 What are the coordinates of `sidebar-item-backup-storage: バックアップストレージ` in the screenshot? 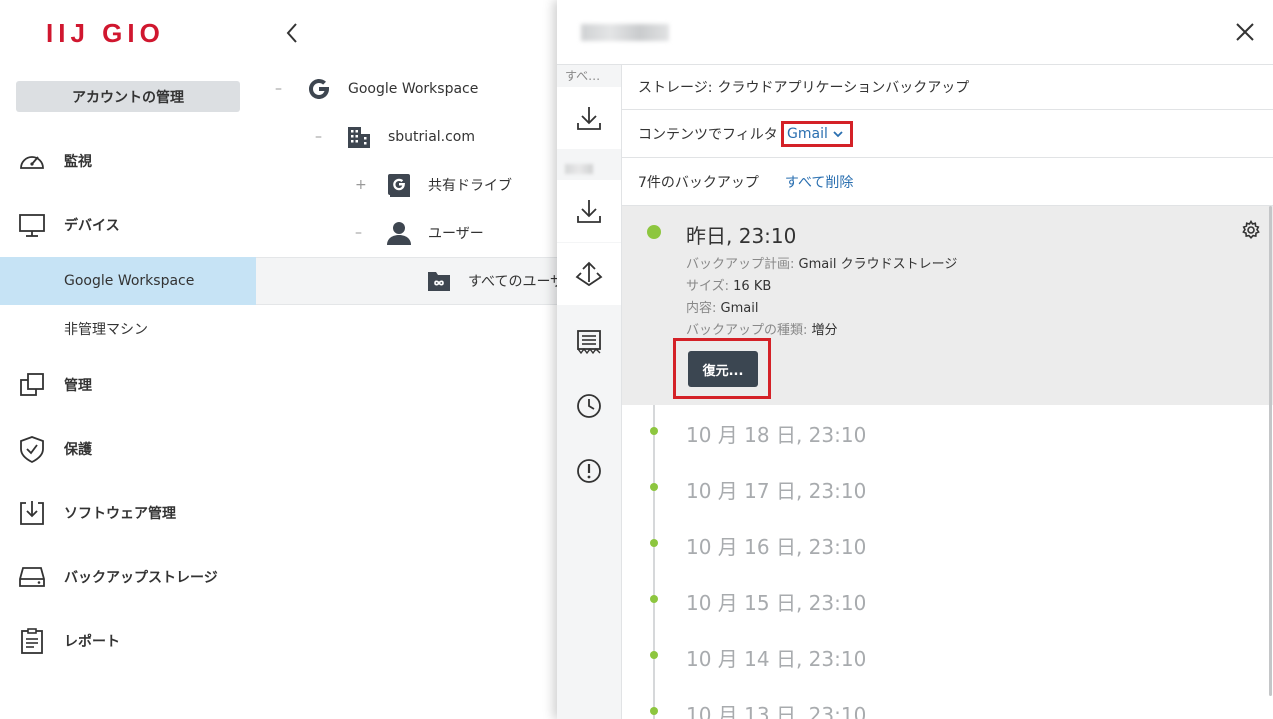 It's located at (128, 577).